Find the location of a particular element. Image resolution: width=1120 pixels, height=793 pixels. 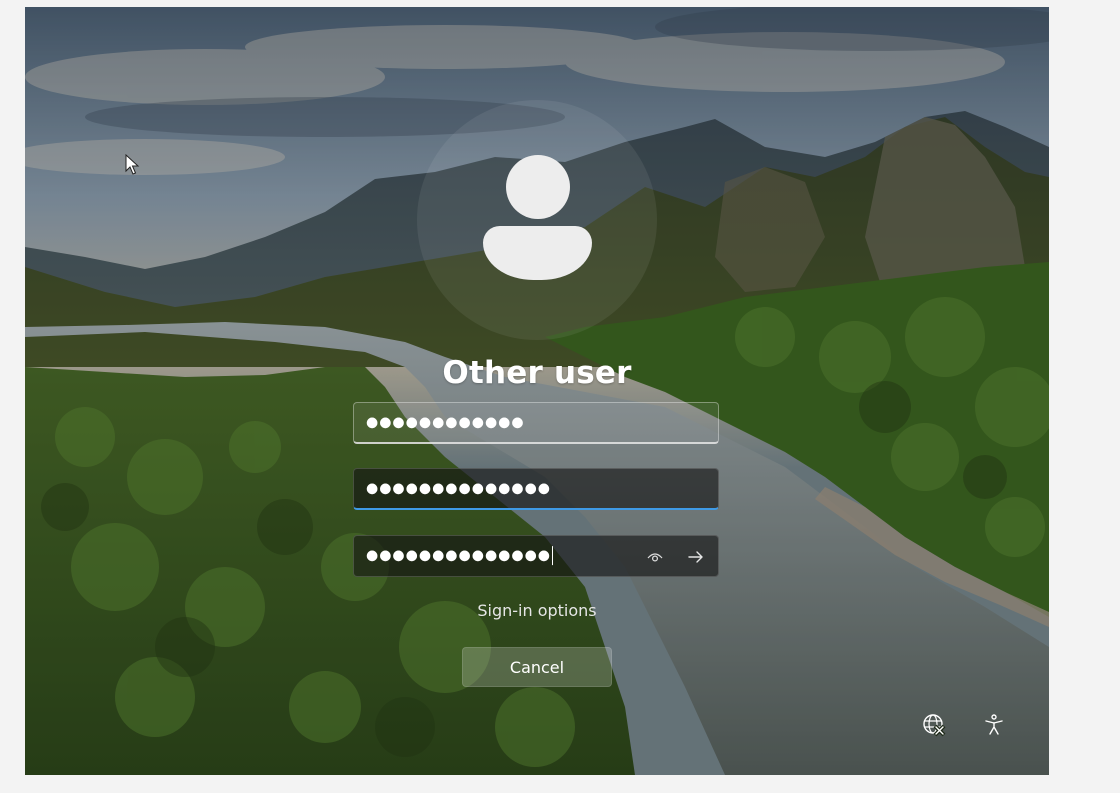

confirm-password-value: ●●●●●●●●●●●●●● is located at coordinates (459, 555).